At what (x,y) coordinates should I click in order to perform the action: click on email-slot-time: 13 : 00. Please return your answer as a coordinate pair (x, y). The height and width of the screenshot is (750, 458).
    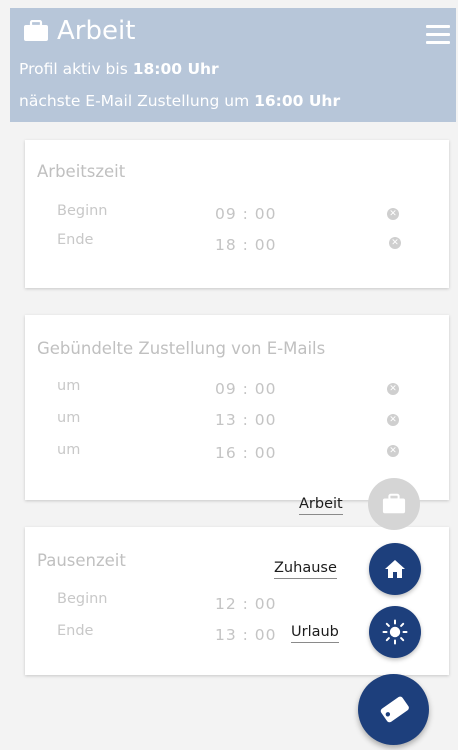
    Looking at the image, I should click on (246, 420).